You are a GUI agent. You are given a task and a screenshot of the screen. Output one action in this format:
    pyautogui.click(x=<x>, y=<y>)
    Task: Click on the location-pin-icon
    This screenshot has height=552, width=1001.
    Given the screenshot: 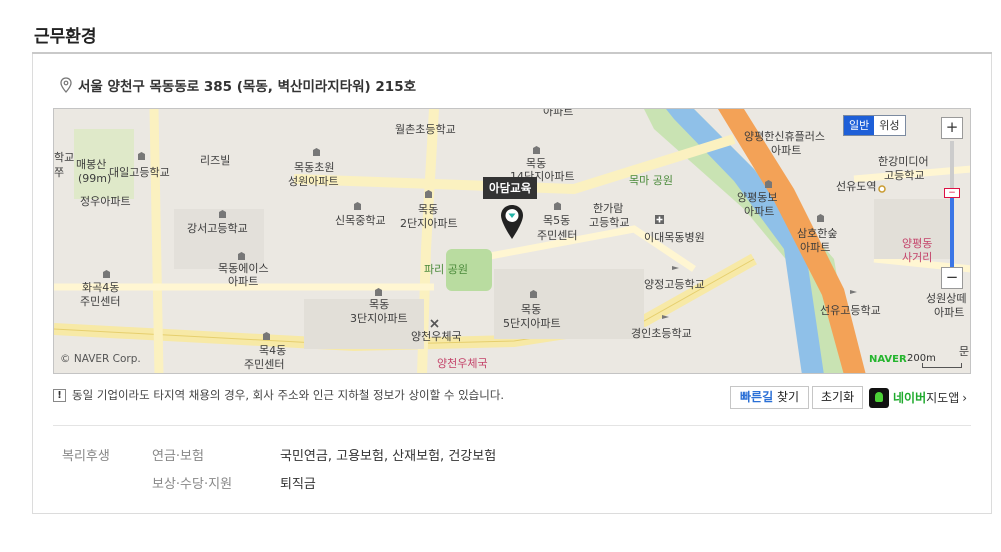 What is the action you would take?
    pyautogui.click(x=66, y=85)
    